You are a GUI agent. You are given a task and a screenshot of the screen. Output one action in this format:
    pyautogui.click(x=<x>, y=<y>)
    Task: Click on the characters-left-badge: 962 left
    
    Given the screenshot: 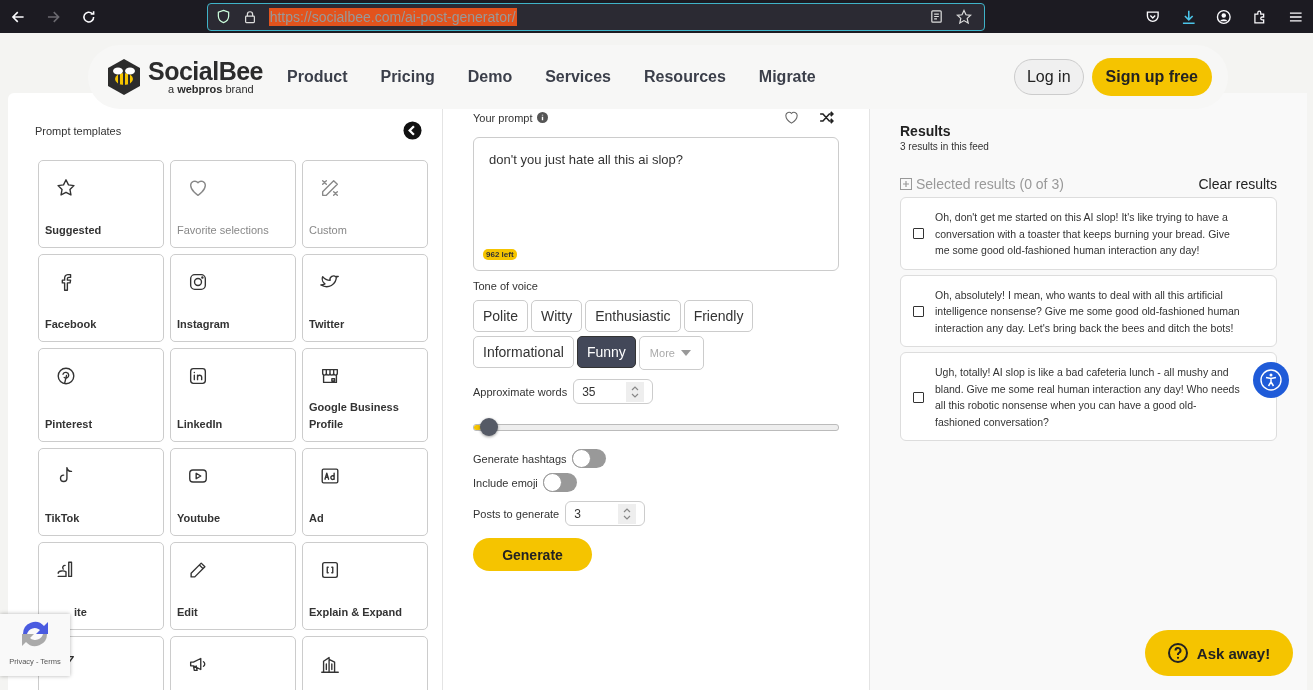 What is the action you would take?
    pyautogui.click(x=500, y=254)
    